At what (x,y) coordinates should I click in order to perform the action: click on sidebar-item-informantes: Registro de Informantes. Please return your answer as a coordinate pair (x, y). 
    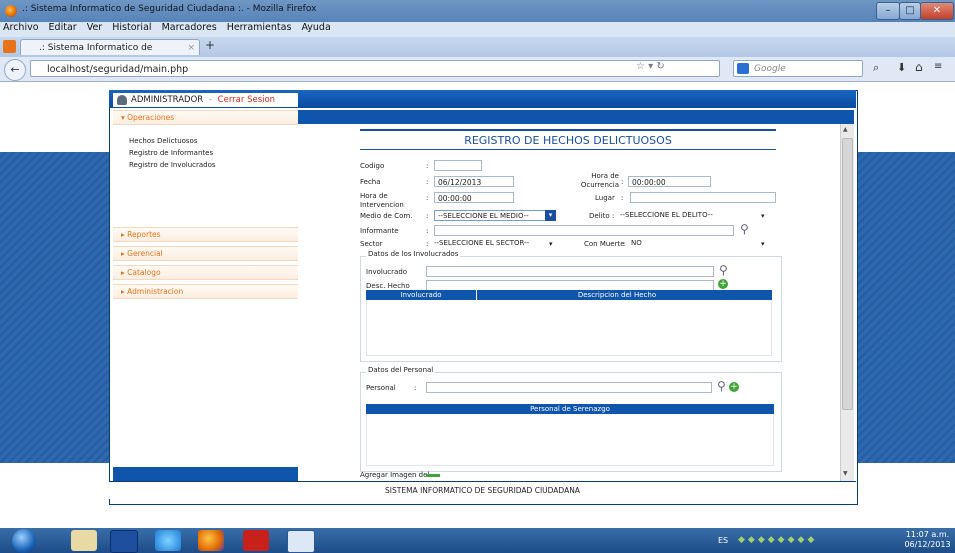
    Looking at the image, I should click on (205, 153).